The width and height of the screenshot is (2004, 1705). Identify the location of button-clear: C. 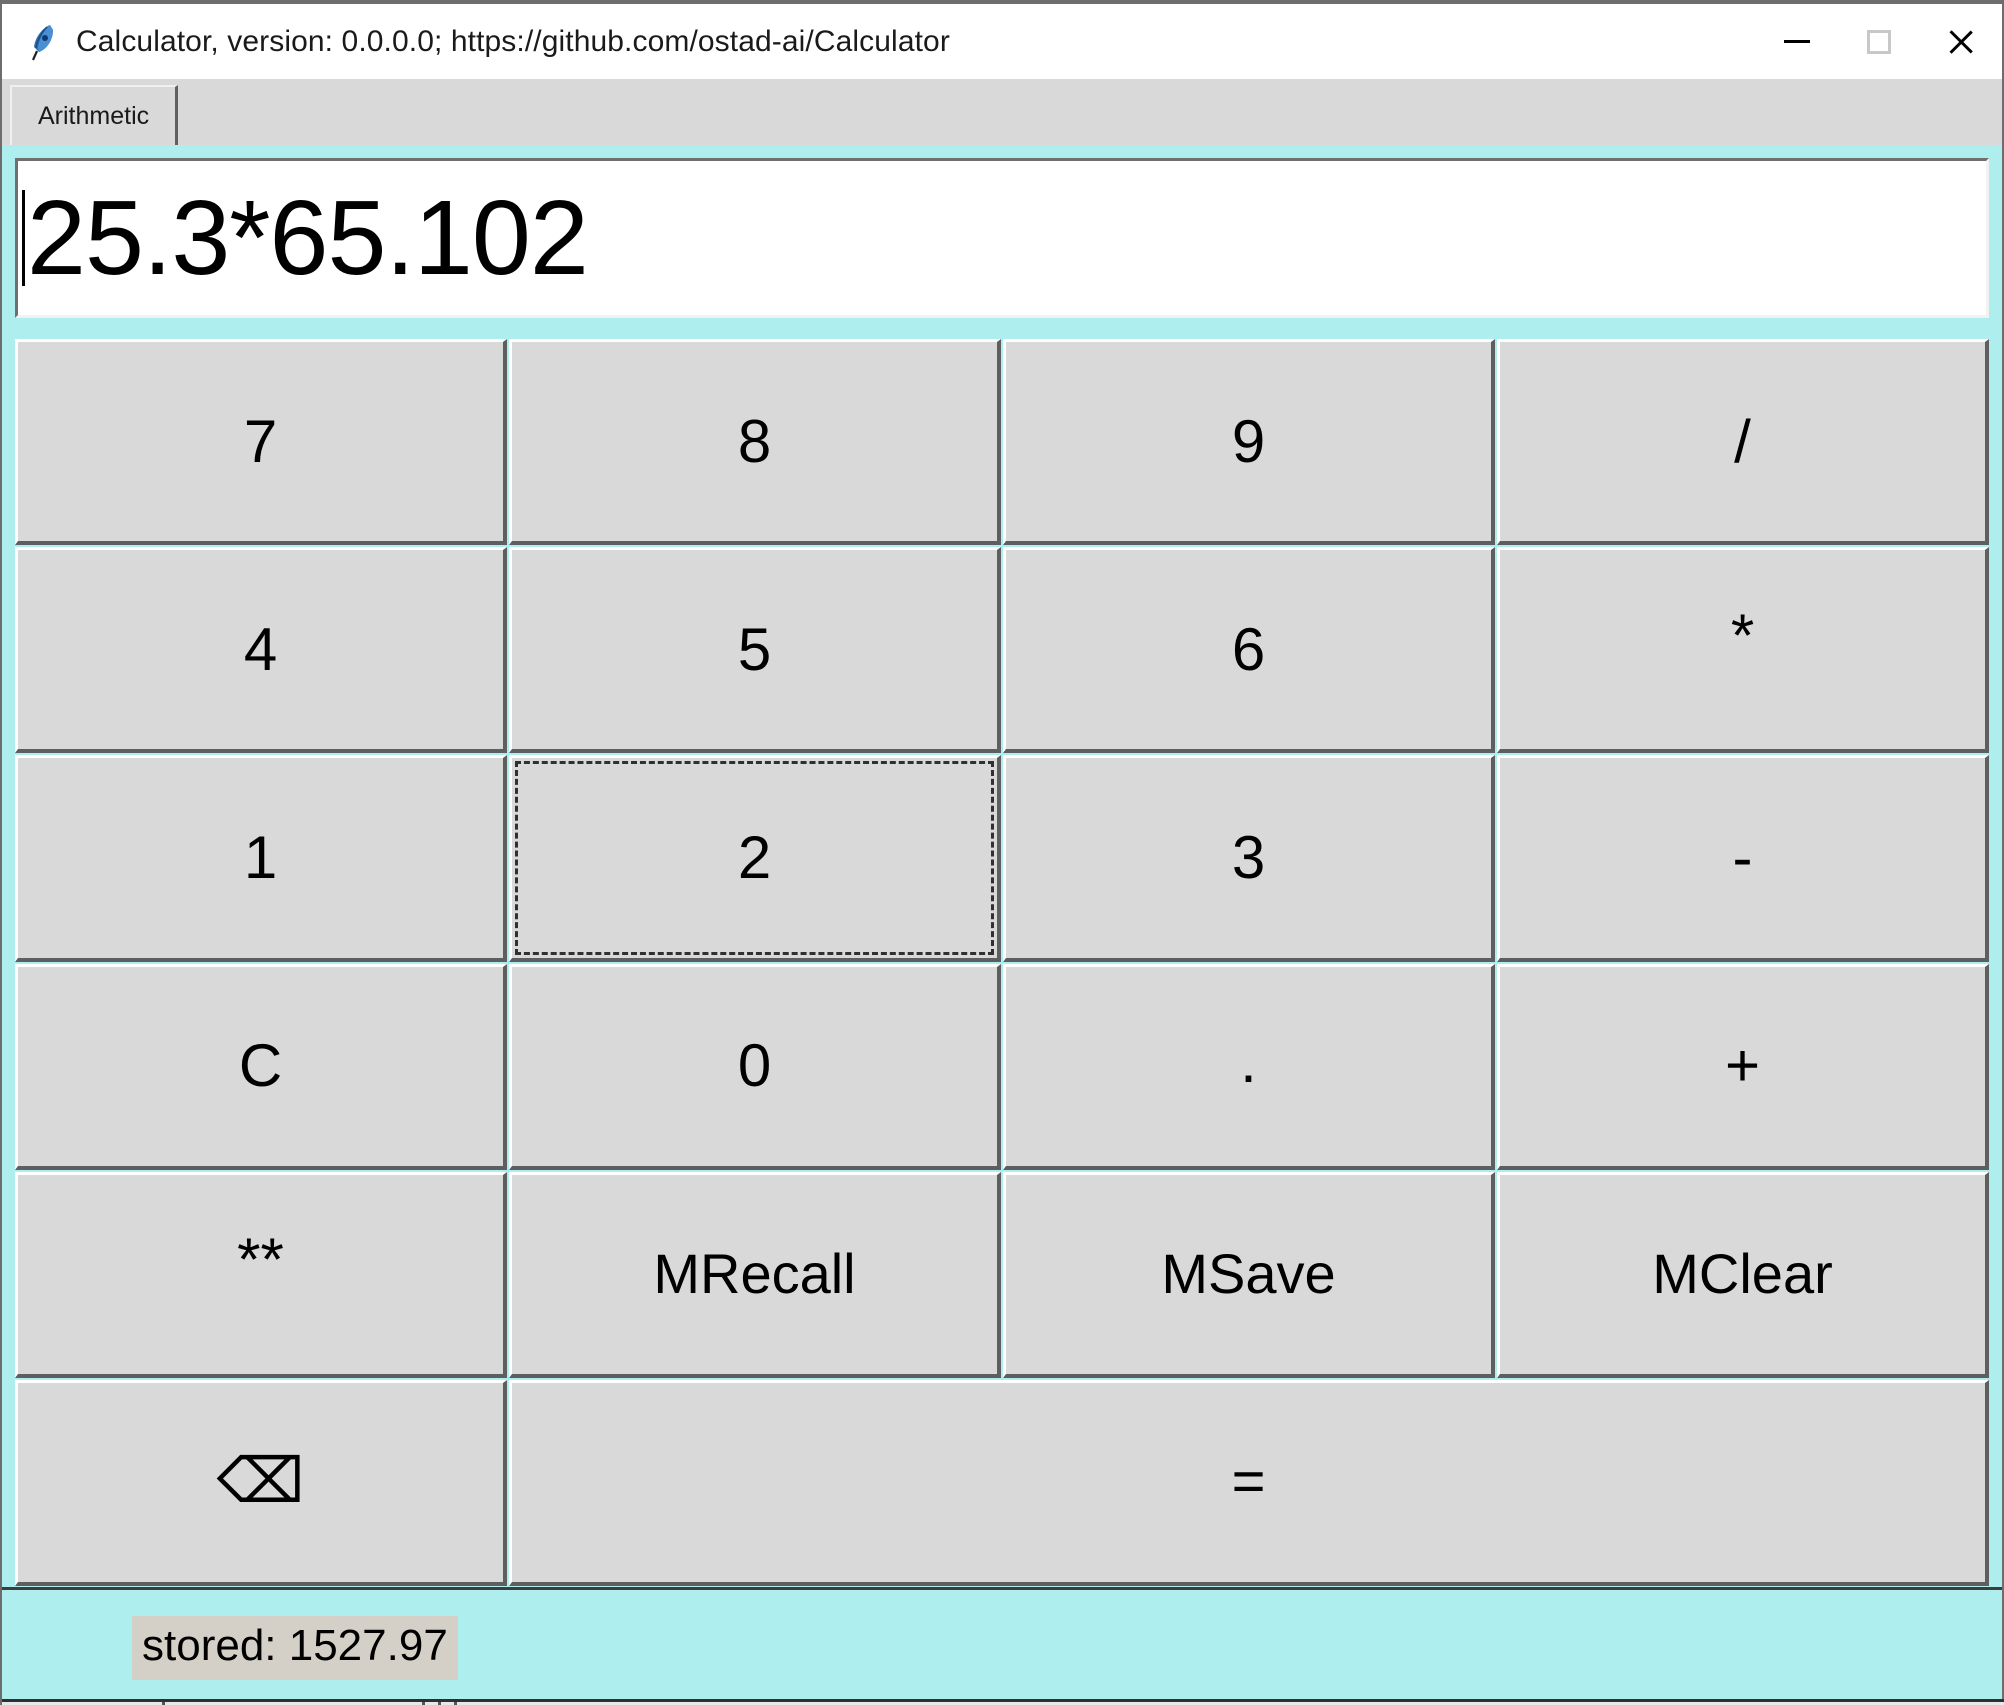
(261, 1066).